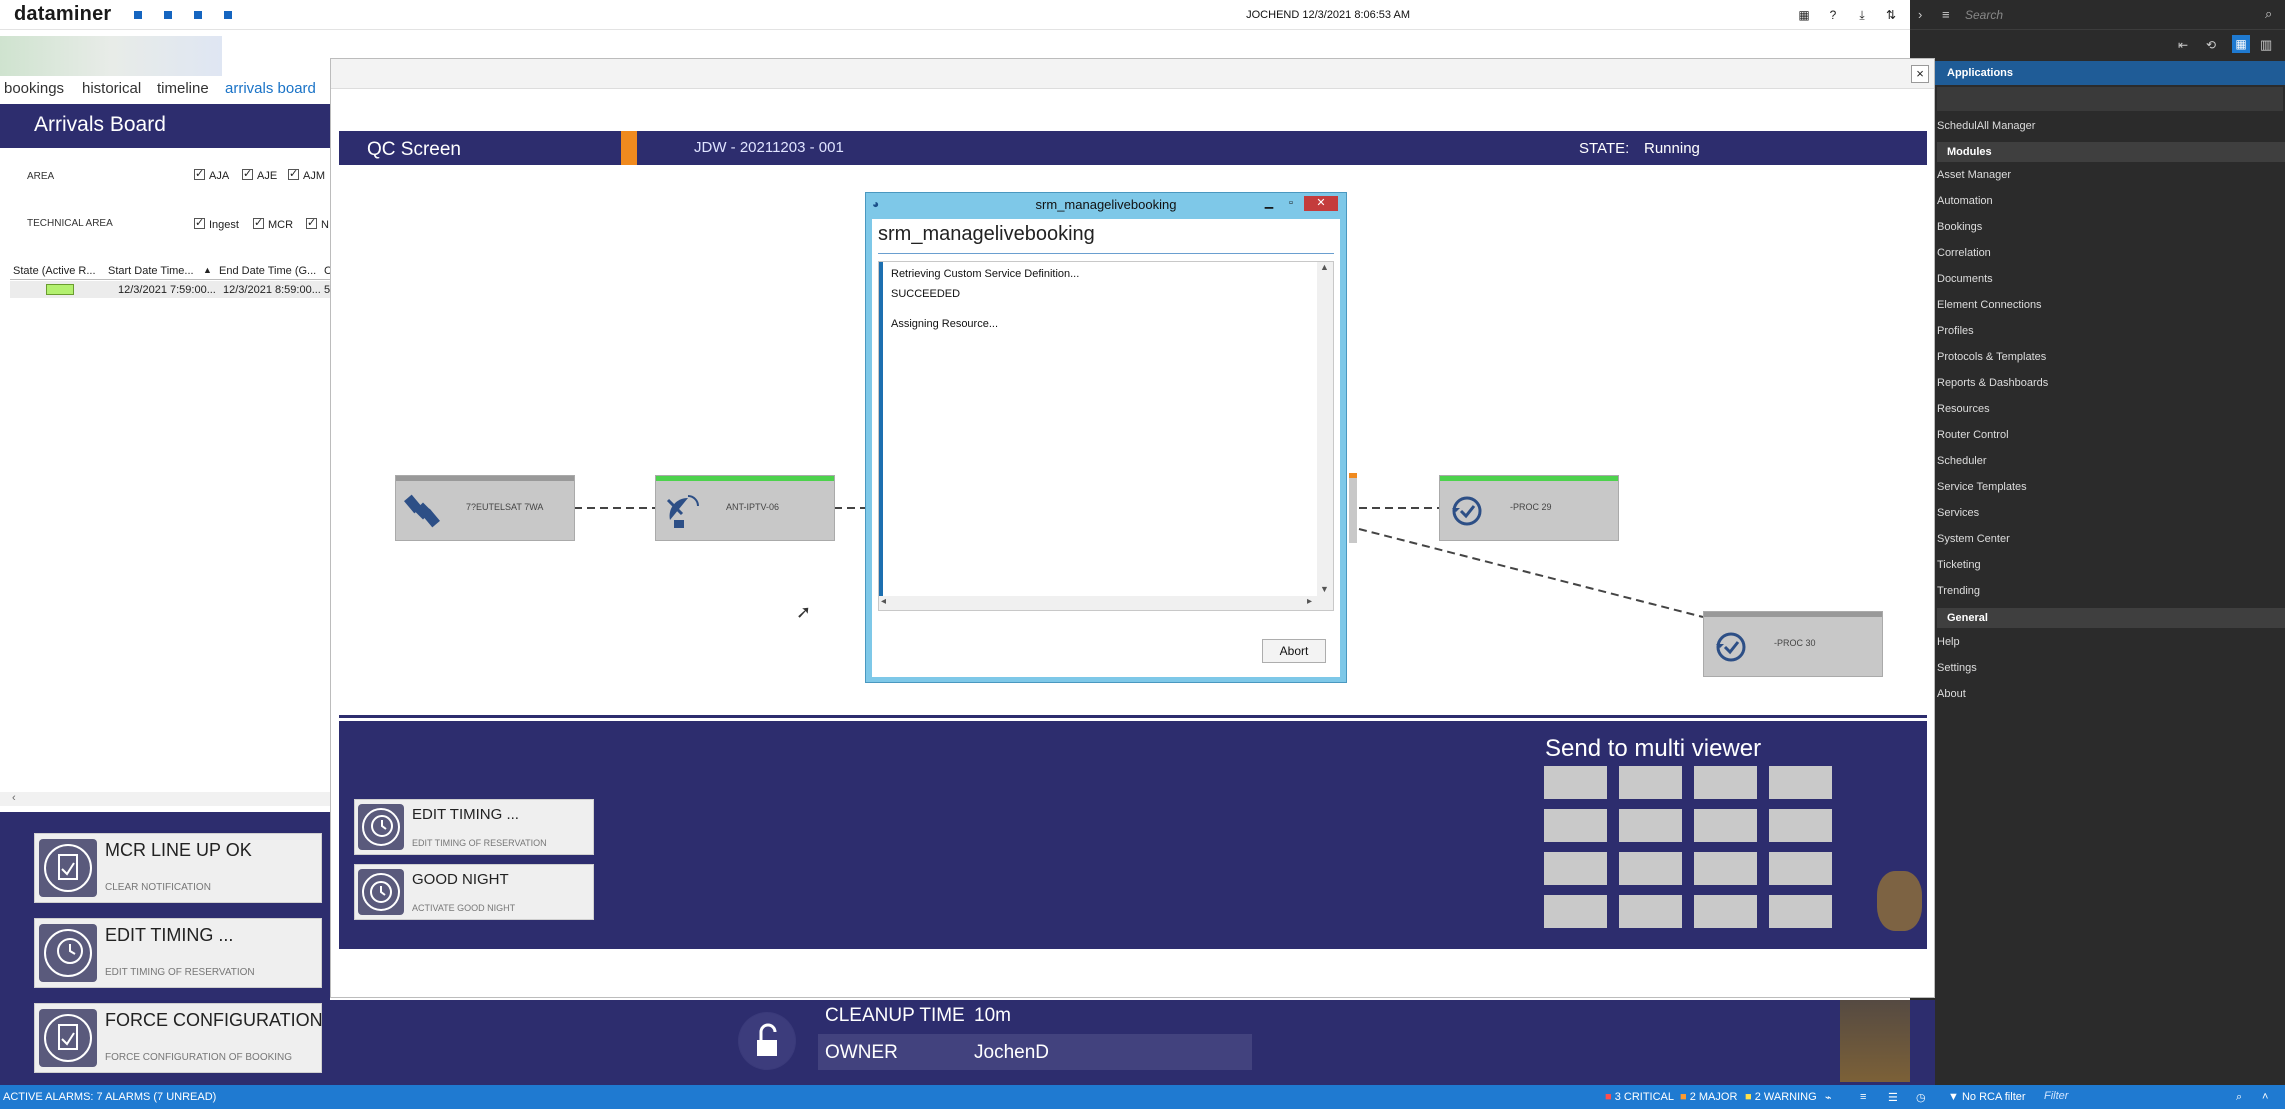 This screenshot has width=2285, height=1109. Describe the element at coordinates (111, 88) in the screenshot. I see `tab-historical: historical` at that location.